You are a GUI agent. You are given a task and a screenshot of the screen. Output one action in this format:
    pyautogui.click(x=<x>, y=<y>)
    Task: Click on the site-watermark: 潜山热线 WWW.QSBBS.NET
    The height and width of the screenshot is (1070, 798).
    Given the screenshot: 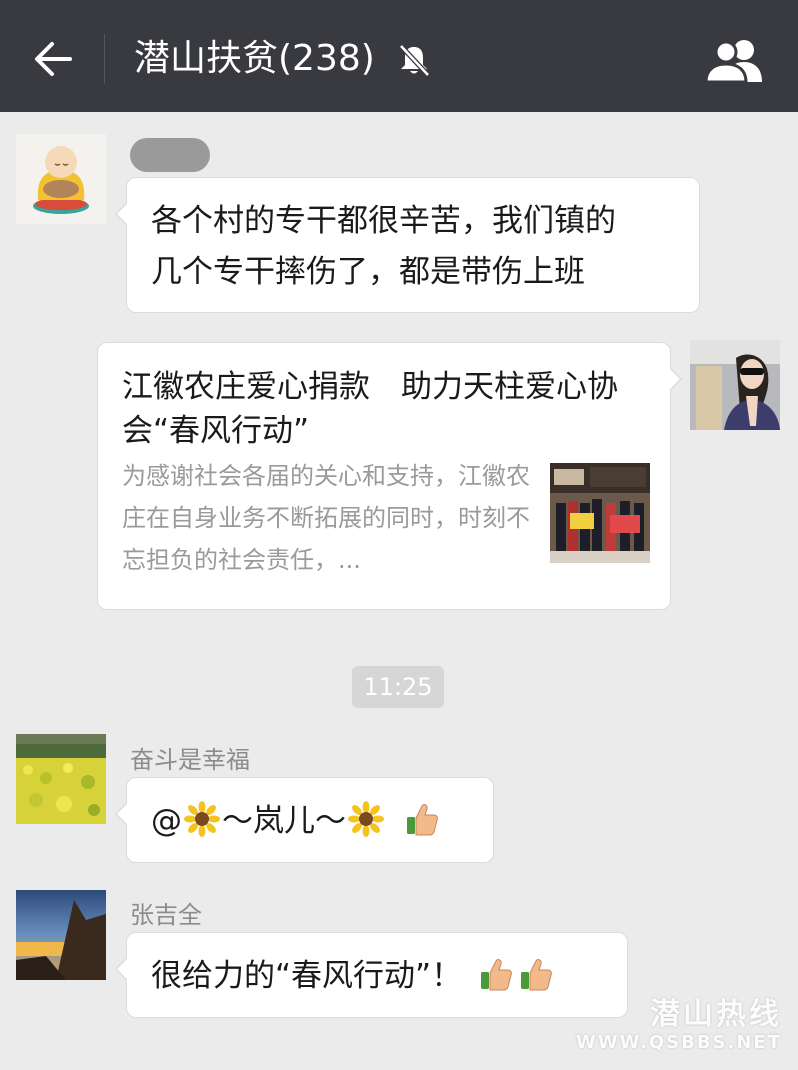 What is the action you would take?
    pyautogui.click(x=679, y=1026)
    